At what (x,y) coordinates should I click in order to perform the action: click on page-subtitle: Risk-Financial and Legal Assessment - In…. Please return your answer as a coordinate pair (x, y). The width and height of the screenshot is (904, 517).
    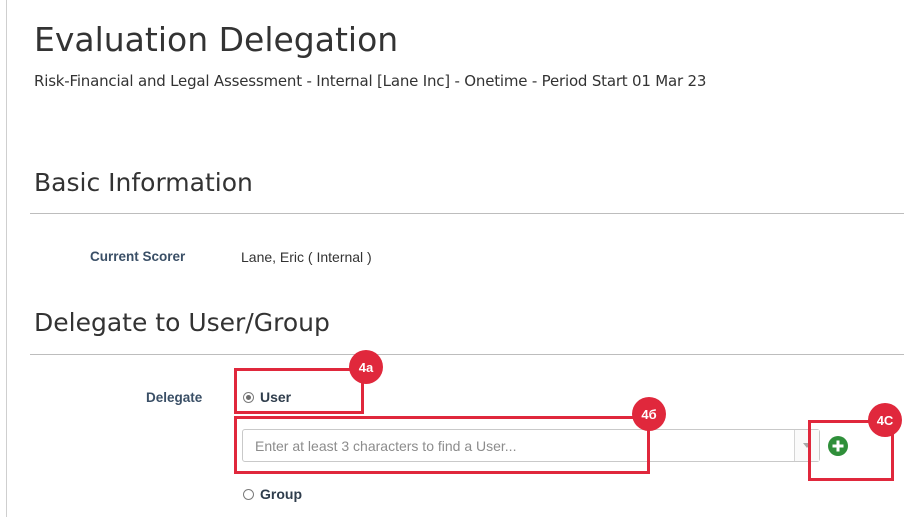
    Looking at the image, I should click on (370, 81).